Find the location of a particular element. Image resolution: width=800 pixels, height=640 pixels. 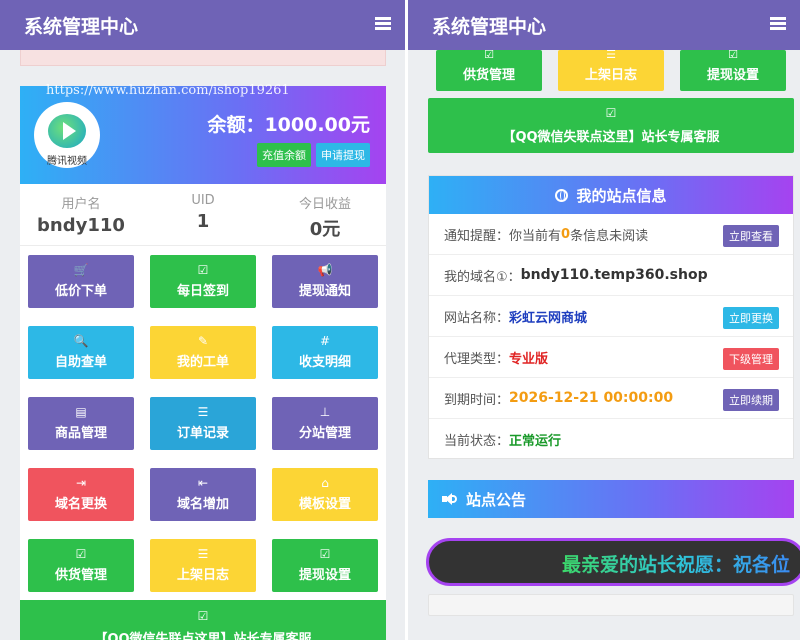

tile-1: ☑ 每日签到 is located at coordinates (203, 281).